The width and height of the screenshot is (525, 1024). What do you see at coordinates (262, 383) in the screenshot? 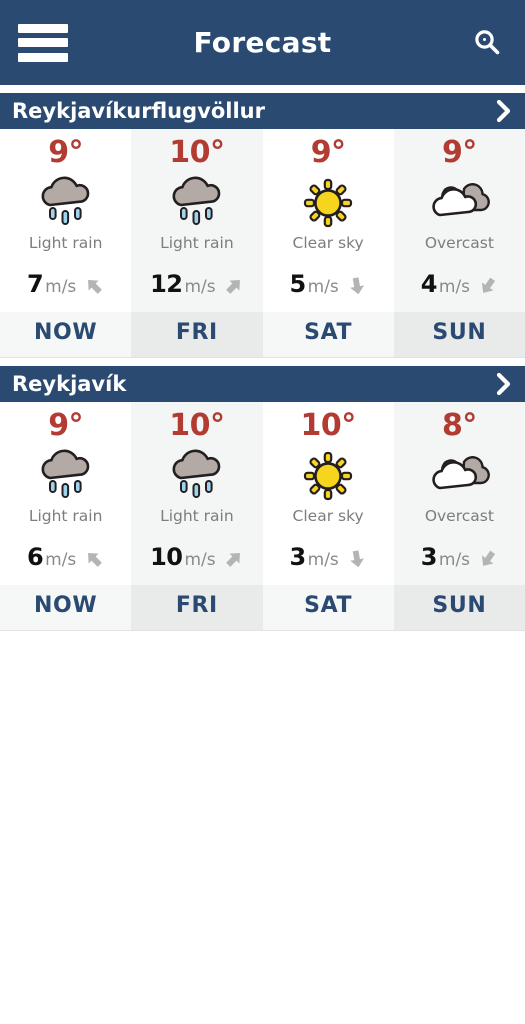
I see `forecast-card-header: Reykjavík` at bounding box center [262, 383].